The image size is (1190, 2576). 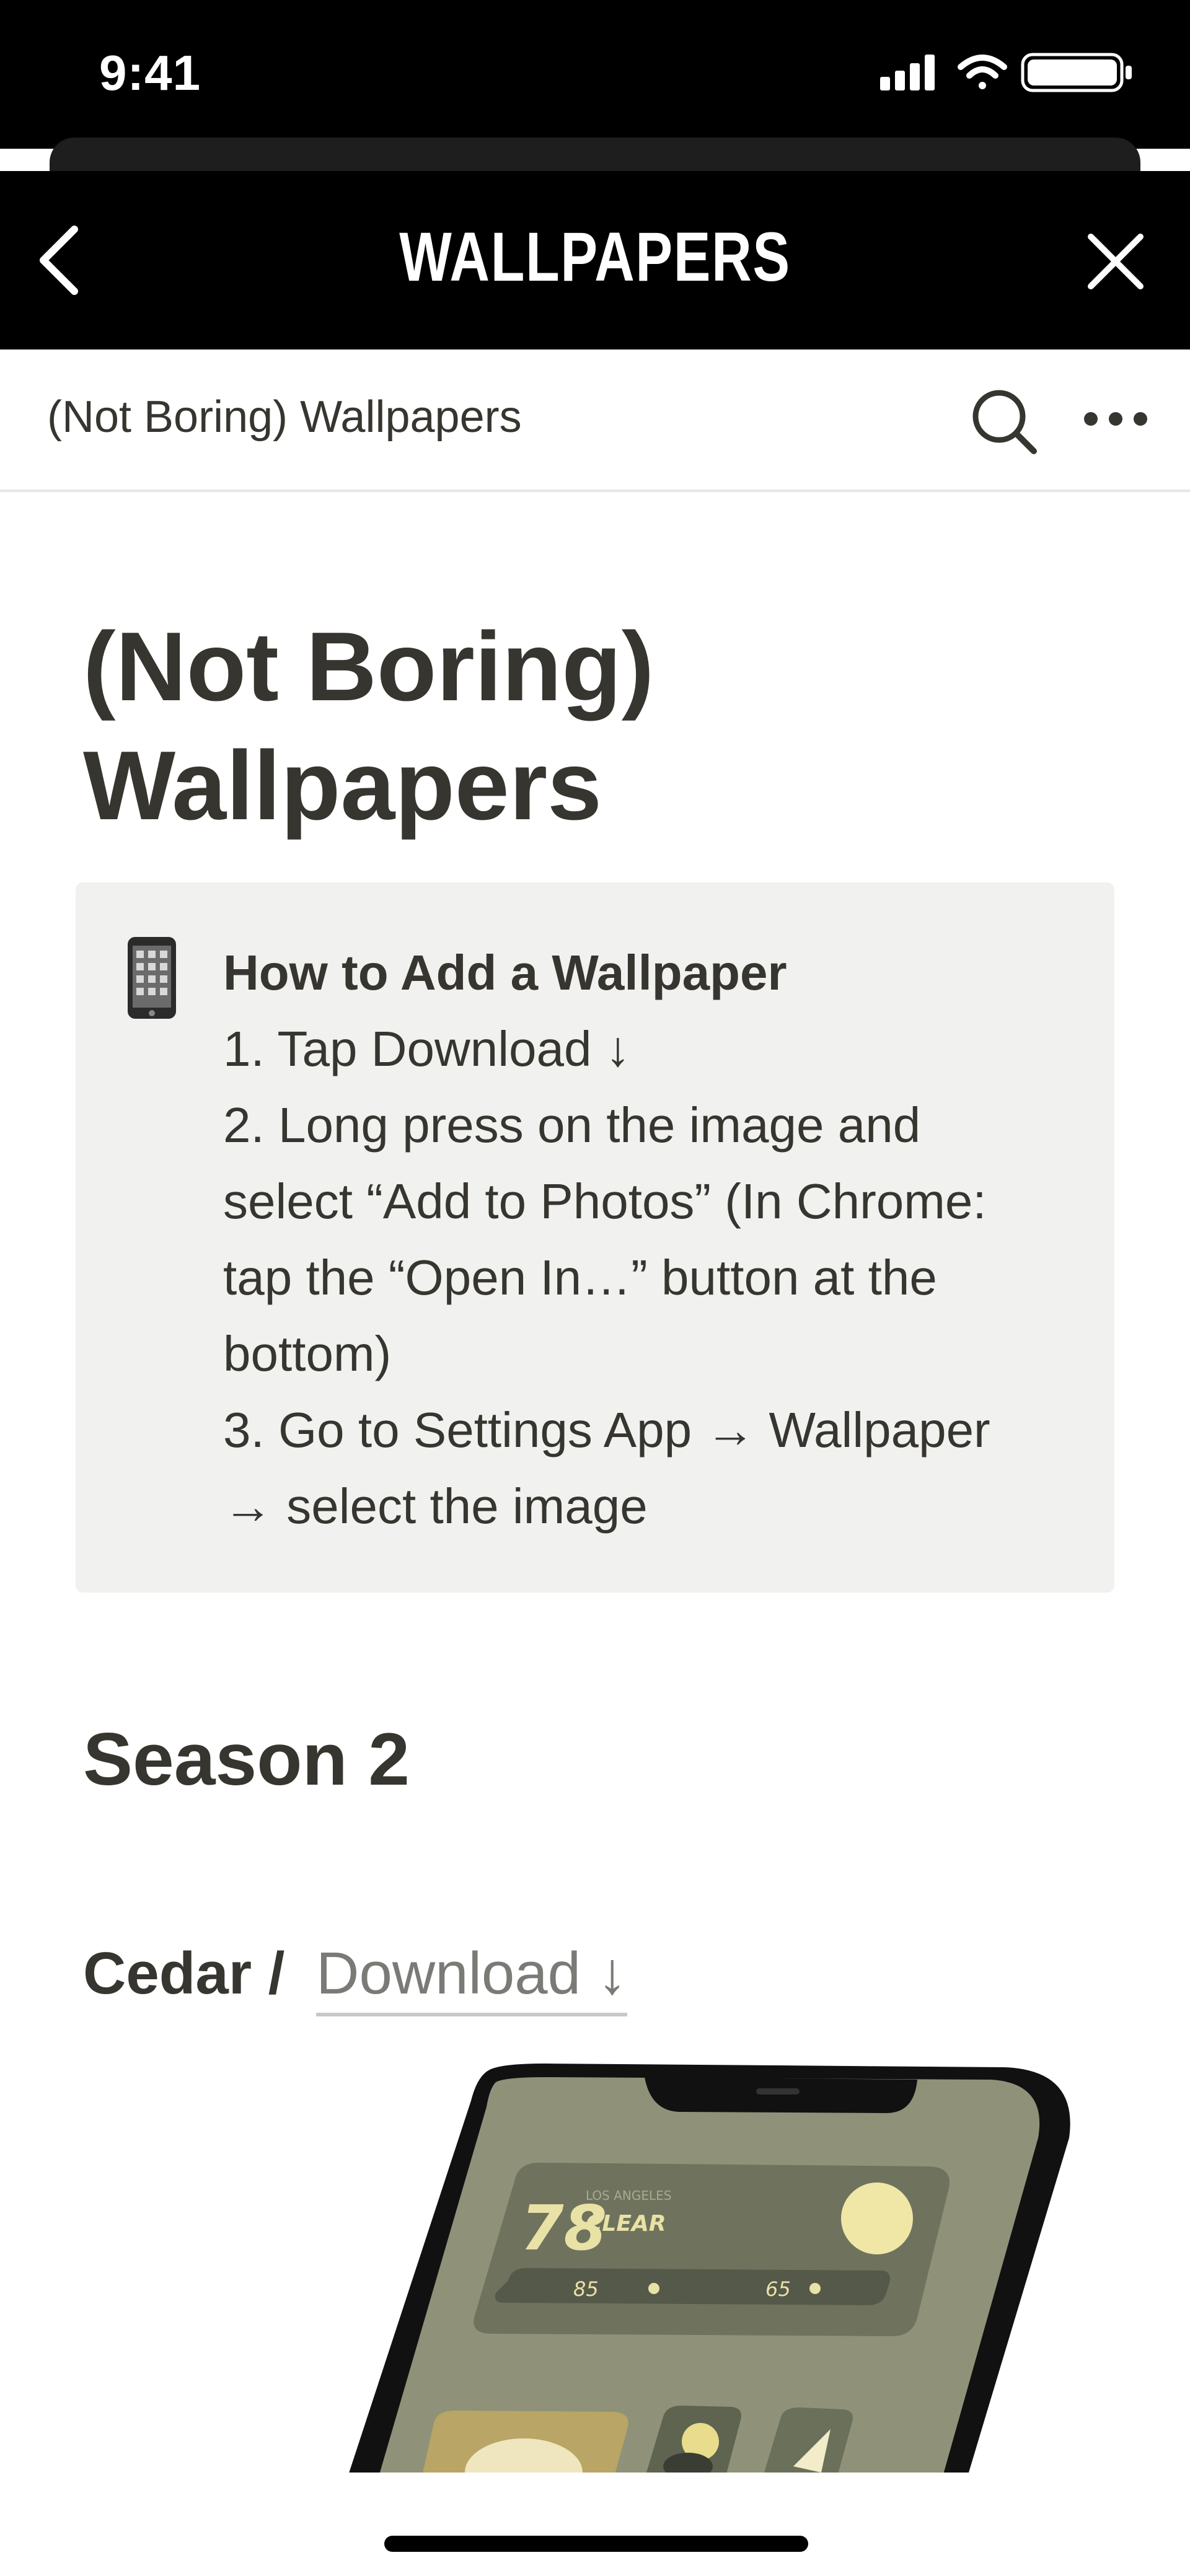 I want to click on search-icon, so click(x=1004, y=422).